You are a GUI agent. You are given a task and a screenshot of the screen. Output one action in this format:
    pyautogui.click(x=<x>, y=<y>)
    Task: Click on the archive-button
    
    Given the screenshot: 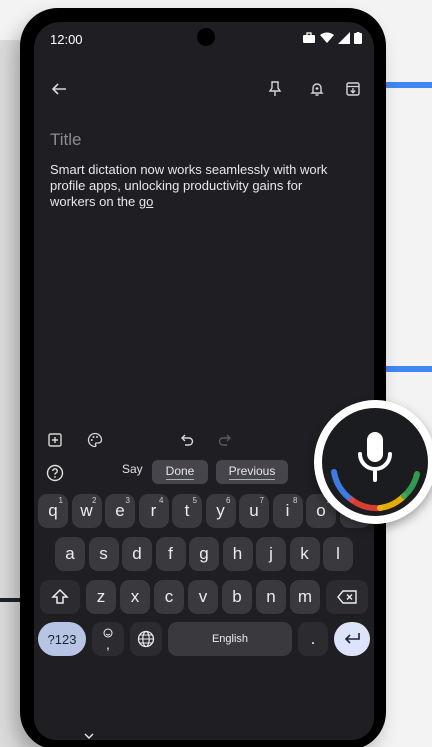 What is the action you would take?
    pyautogui.click(x=353, y=89)
    